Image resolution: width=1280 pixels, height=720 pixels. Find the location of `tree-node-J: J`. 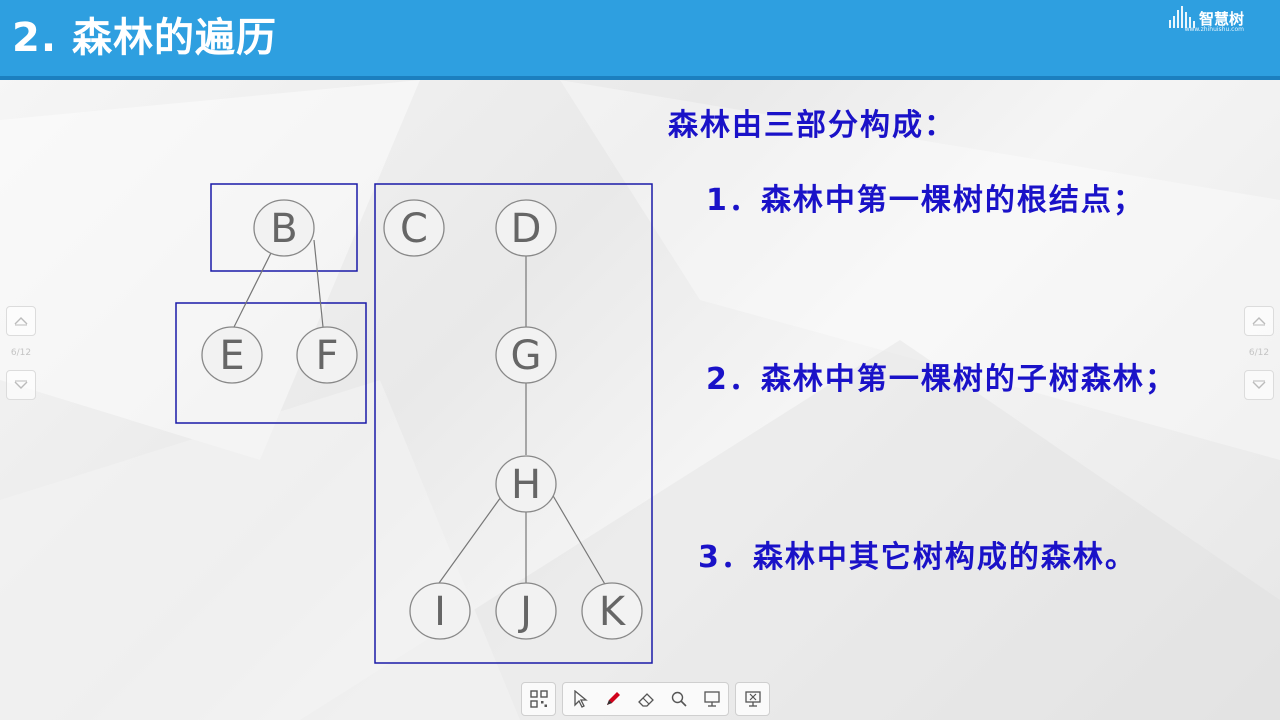

tree-node-J: J is located at coordinates (526, 611).